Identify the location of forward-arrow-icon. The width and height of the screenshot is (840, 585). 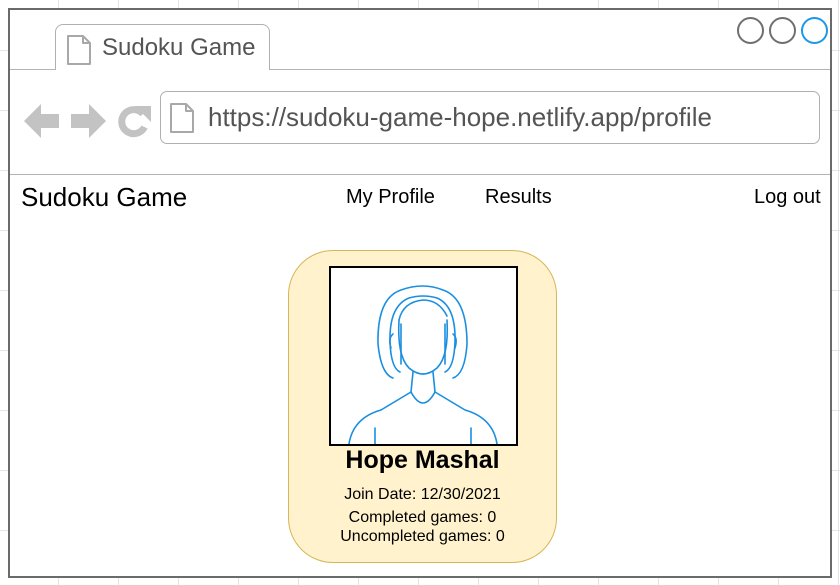
(88, 123).